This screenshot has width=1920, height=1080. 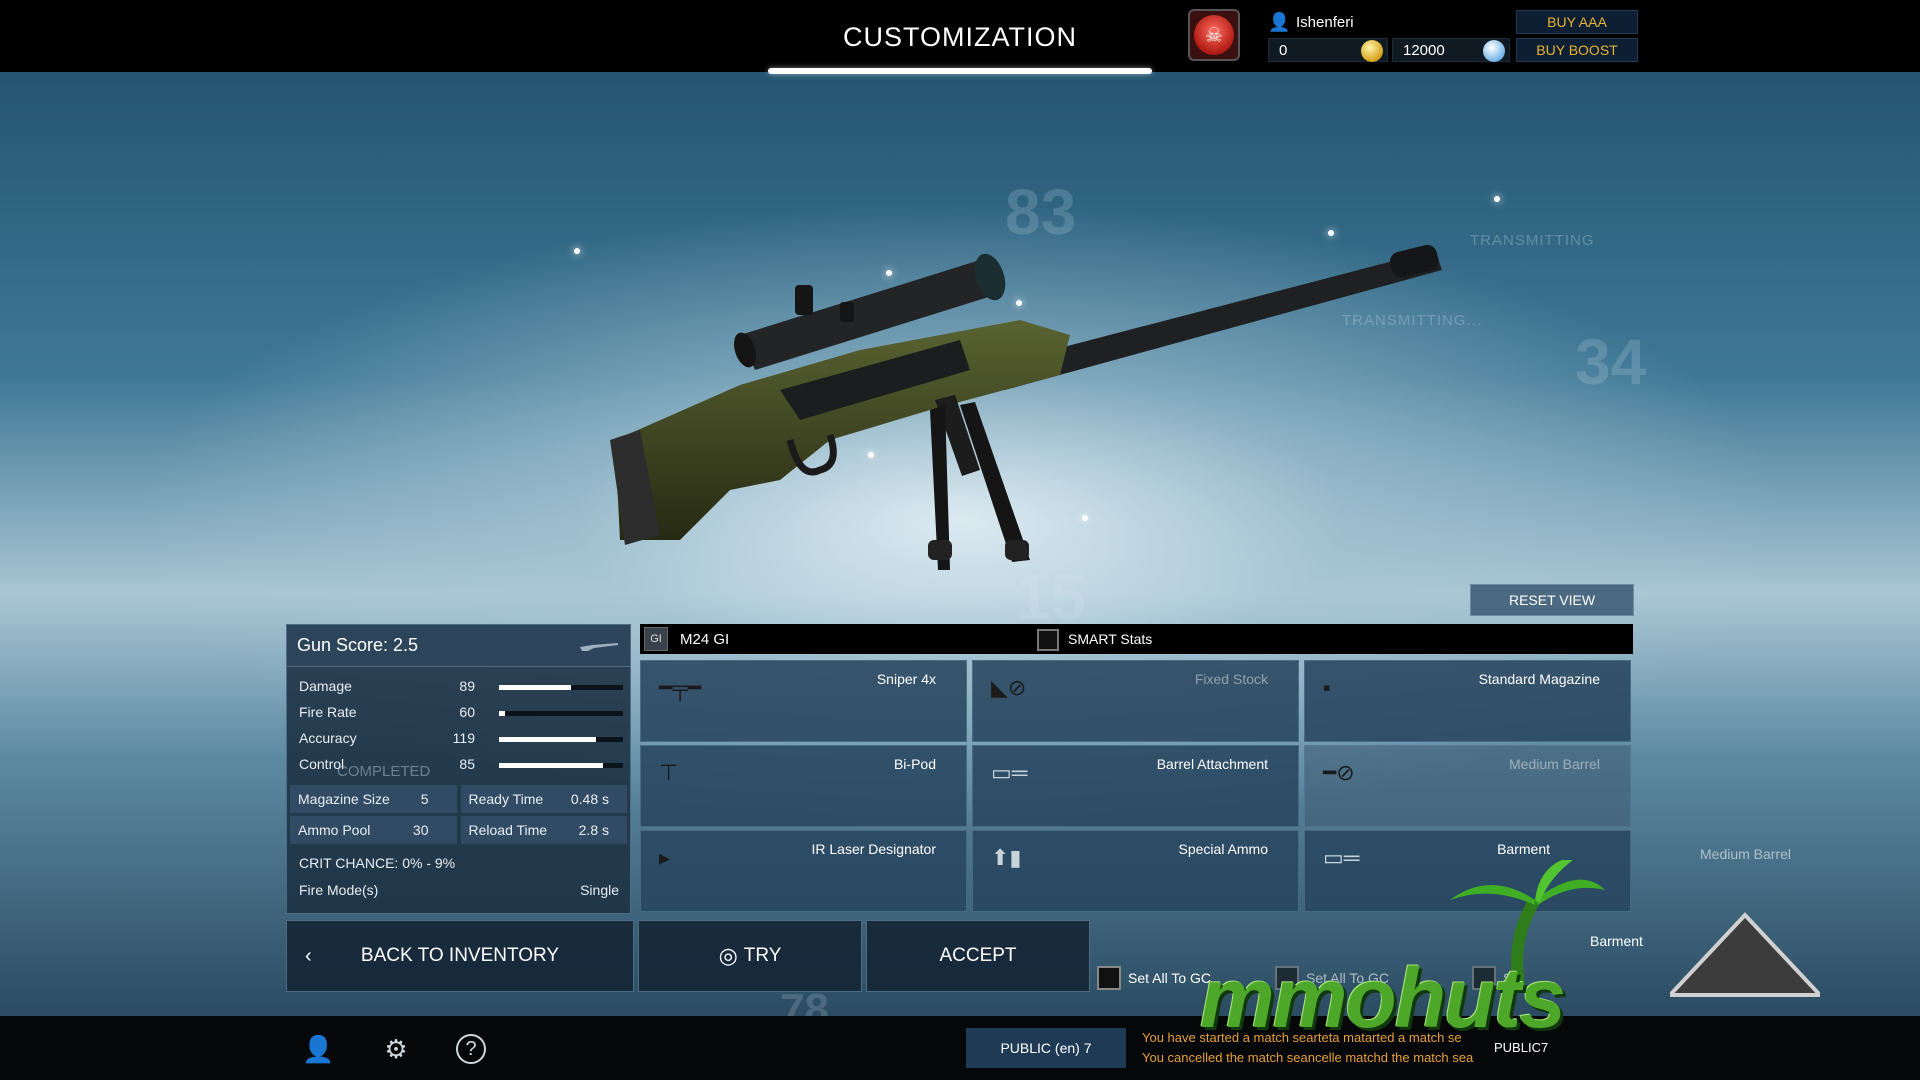 What do you see at coordinates (1041, 212) in the screenshot?
I see `bg-number: 83` at bounding box center [1041, 212].